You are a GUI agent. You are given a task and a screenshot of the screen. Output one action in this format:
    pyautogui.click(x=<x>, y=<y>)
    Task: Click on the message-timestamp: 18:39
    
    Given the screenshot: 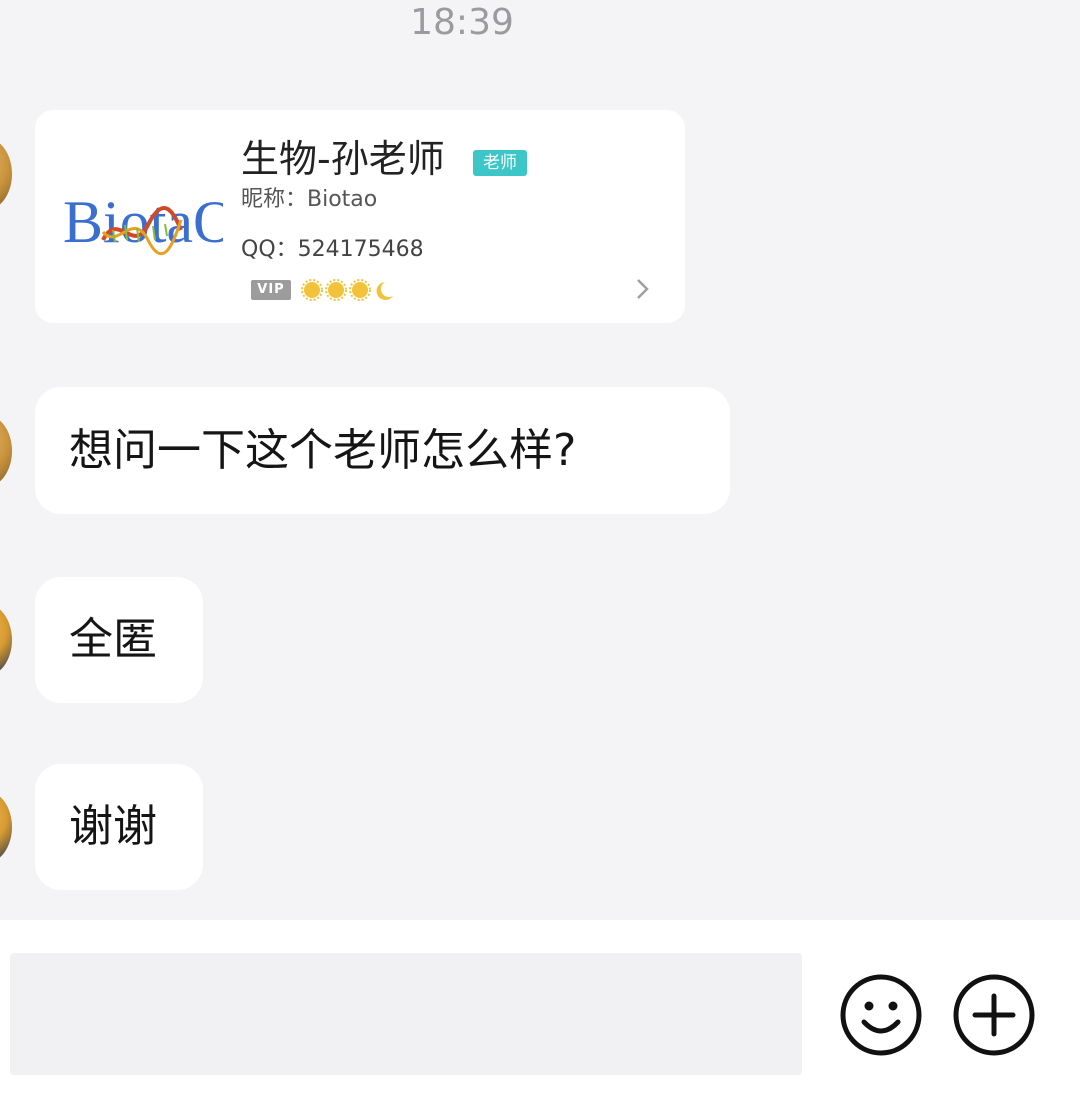 What is the action you would take?
    pyautogui.click(x=462, y=22)
    